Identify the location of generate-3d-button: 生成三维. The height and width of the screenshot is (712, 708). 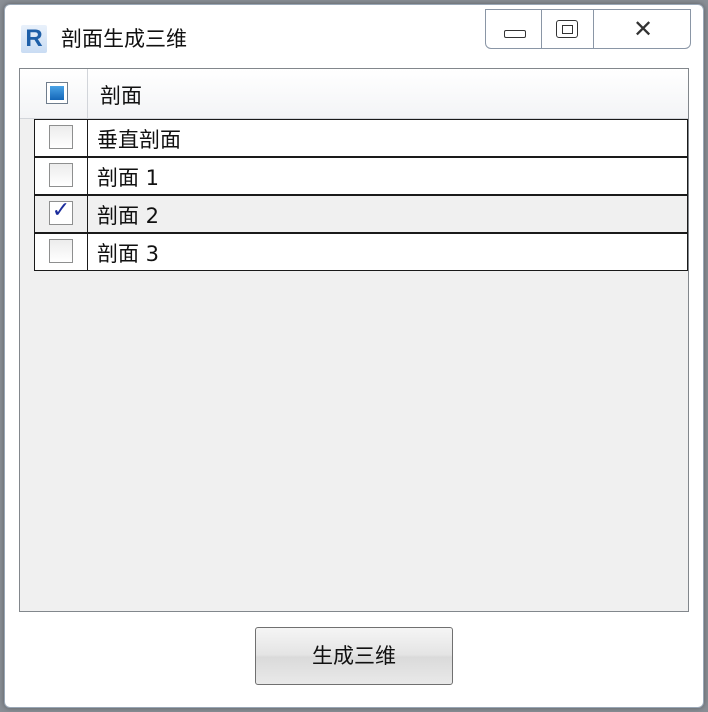
(354, 656).